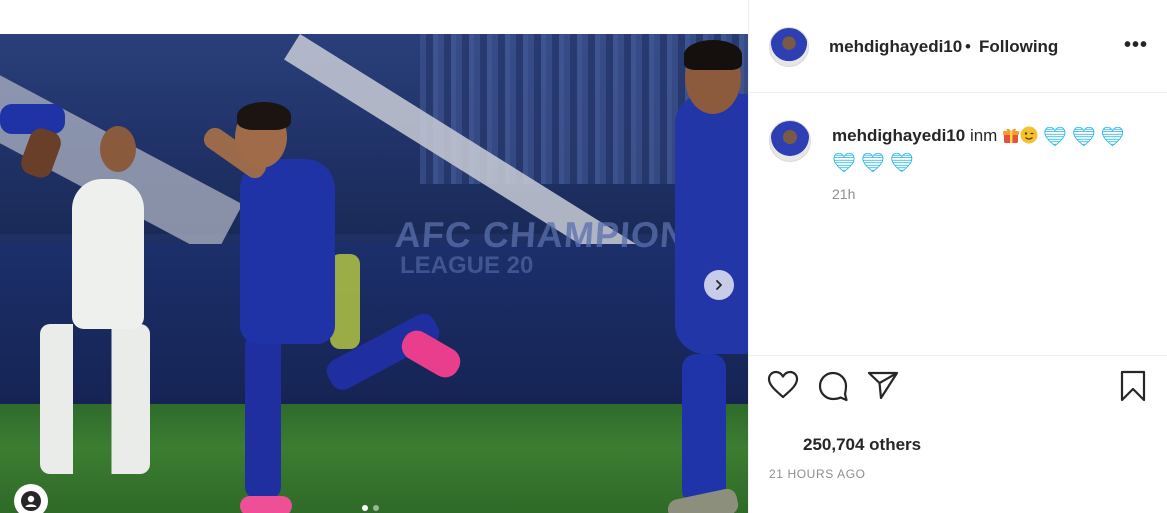 The image size is (1167, 513). Describe the element at coordinates (817, 474) in the screenshot. I see `post-timestamp: 21 HOURS AGO` at that location.